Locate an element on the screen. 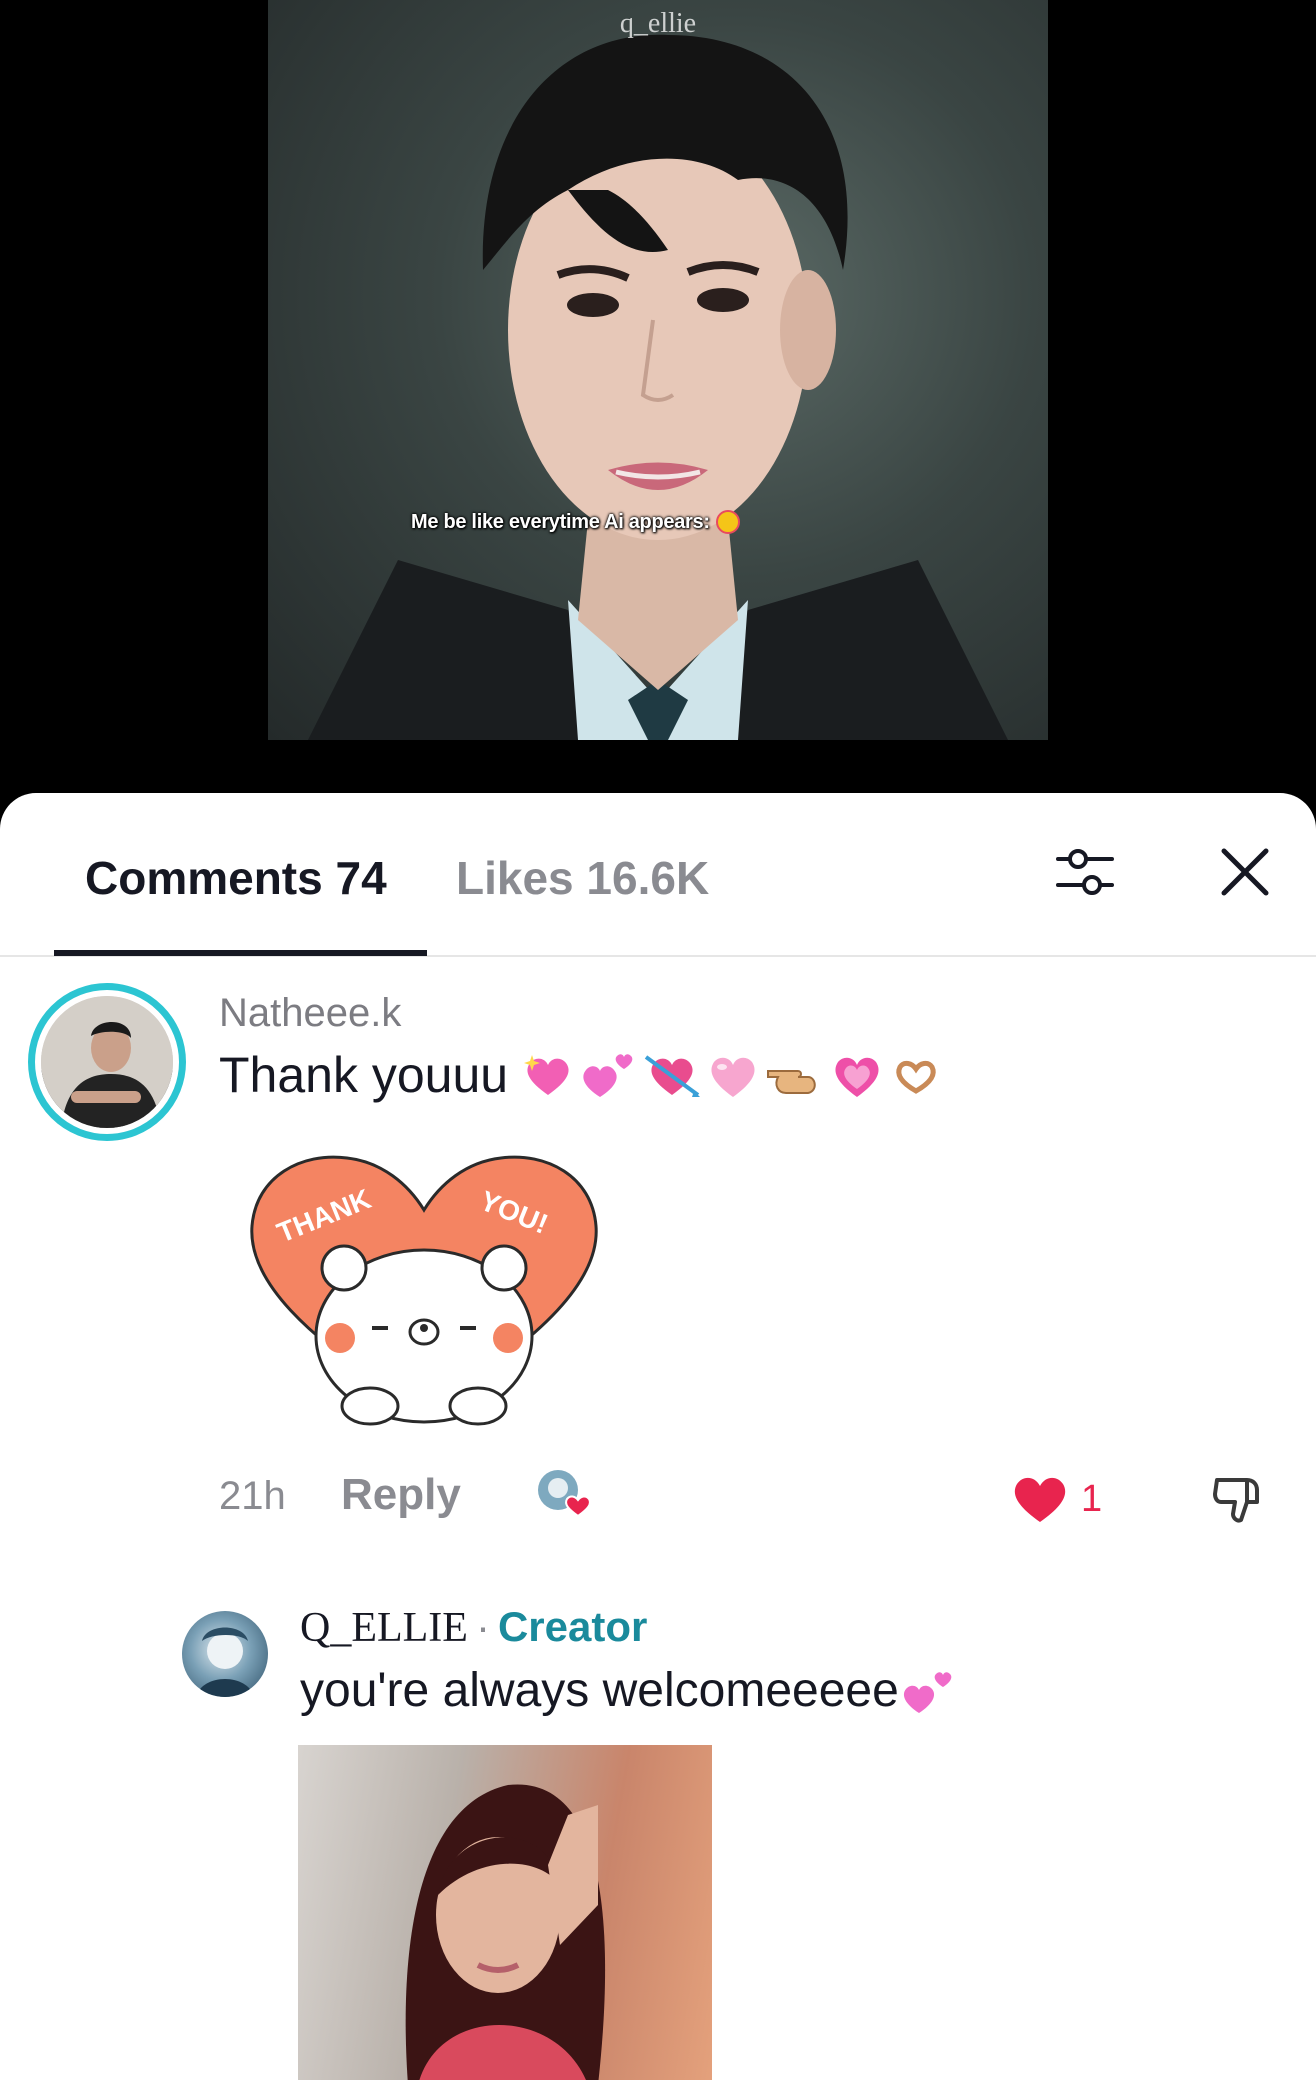  tab-likes: Likes 16.6K is located at coordinates (582, 878).